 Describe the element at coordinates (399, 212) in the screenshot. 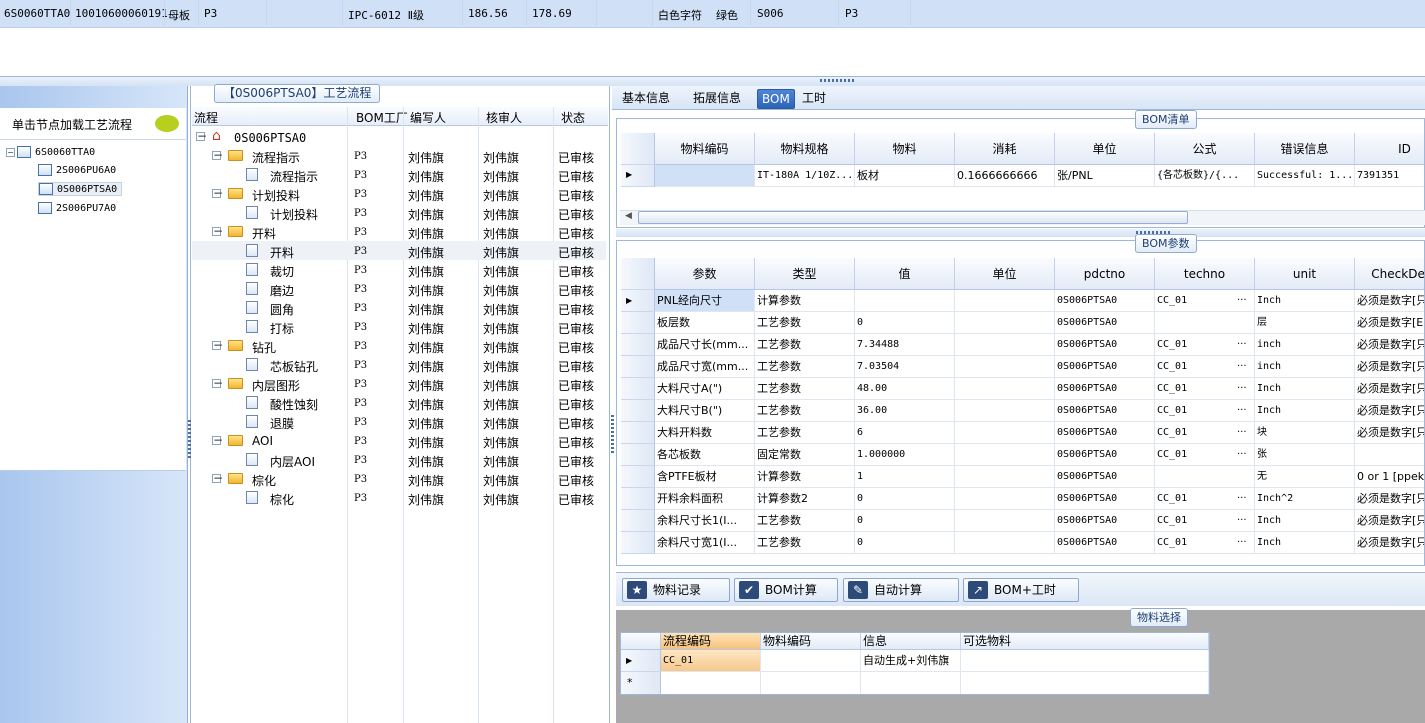

I see `process-row: 计划投料 P3 刘伟旗 刘伟旗 已审核` at that location.